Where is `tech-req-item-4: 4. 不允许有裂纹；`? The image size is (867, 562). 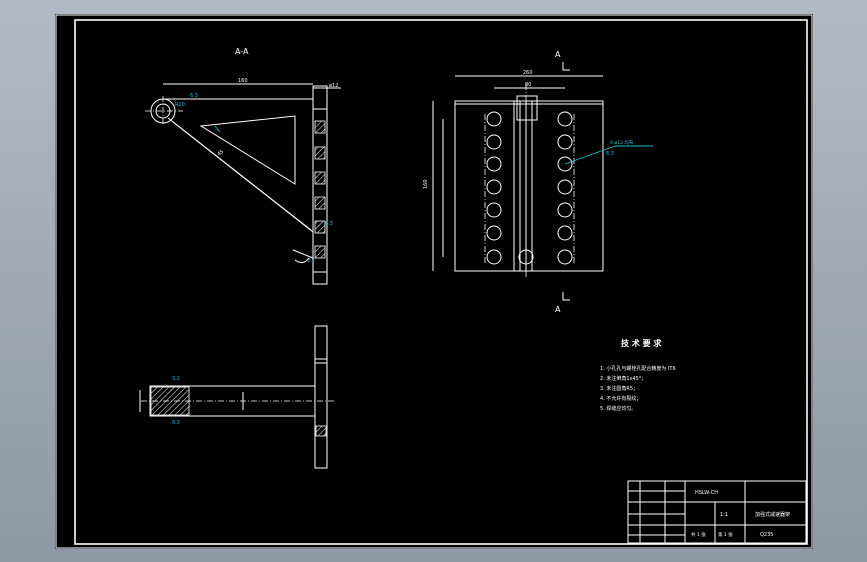 tech-req-item-4: 4. 不允许有裂纹； is located at coordinates (620, 398).